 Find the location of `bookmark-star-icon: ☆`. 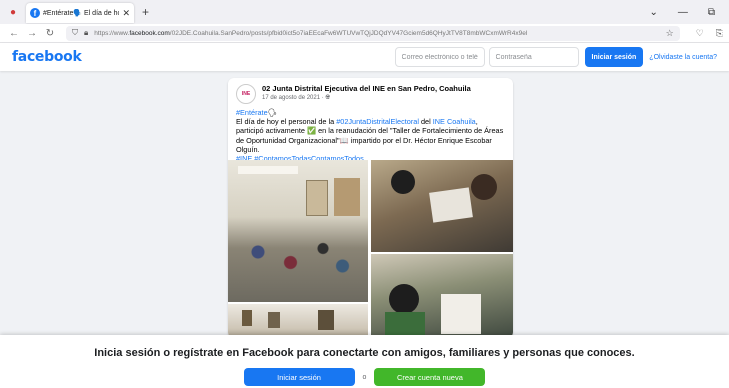

bookmark-star-icon: ☆ is located at coordinates (670, 33).